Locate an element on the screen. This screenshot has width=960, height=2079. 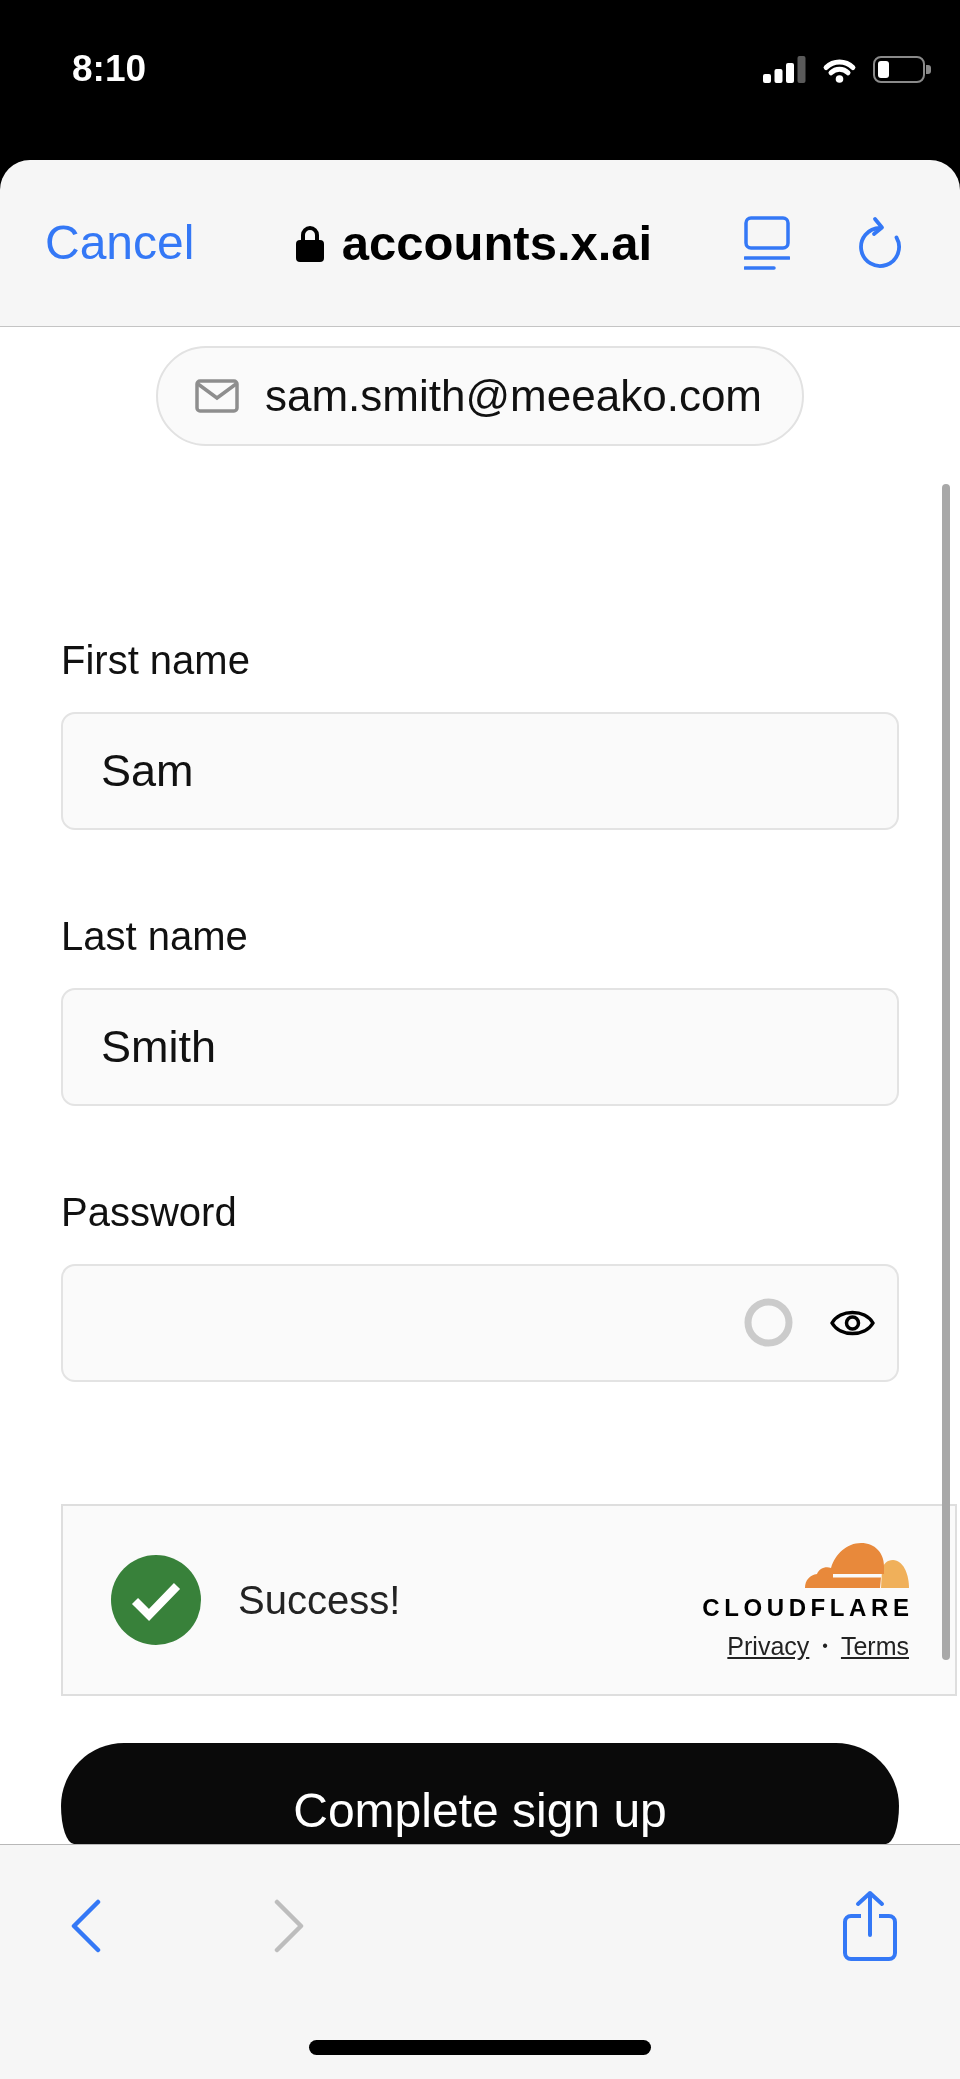
text-field: Sam is located at coordinates (480, 771).